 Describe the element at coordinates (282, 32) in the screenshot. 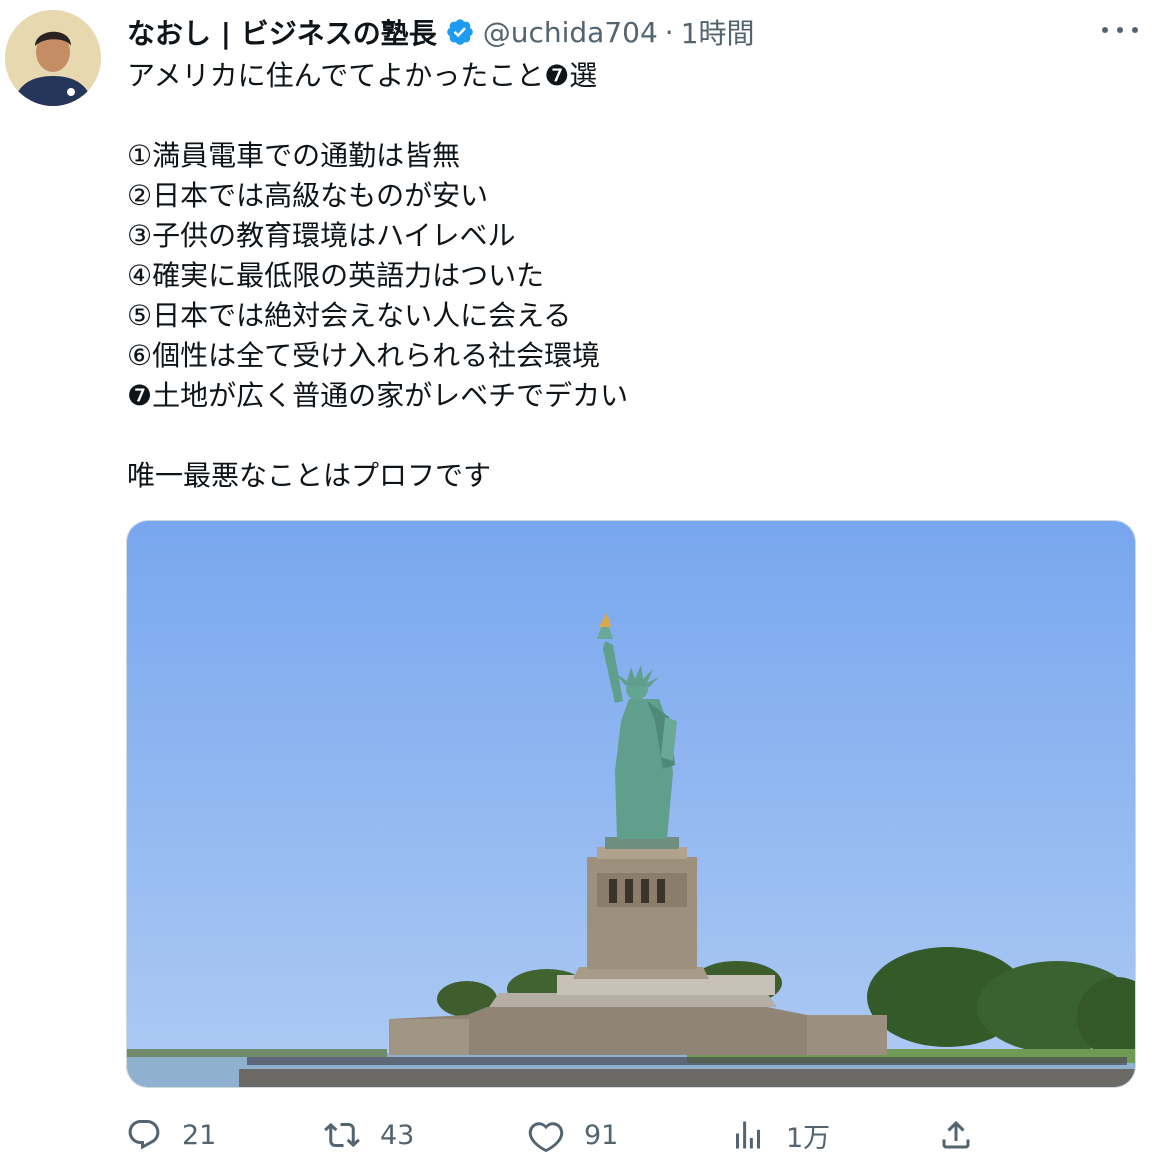

I see `display-name: なおし | ビジネスの塾長` at that location.